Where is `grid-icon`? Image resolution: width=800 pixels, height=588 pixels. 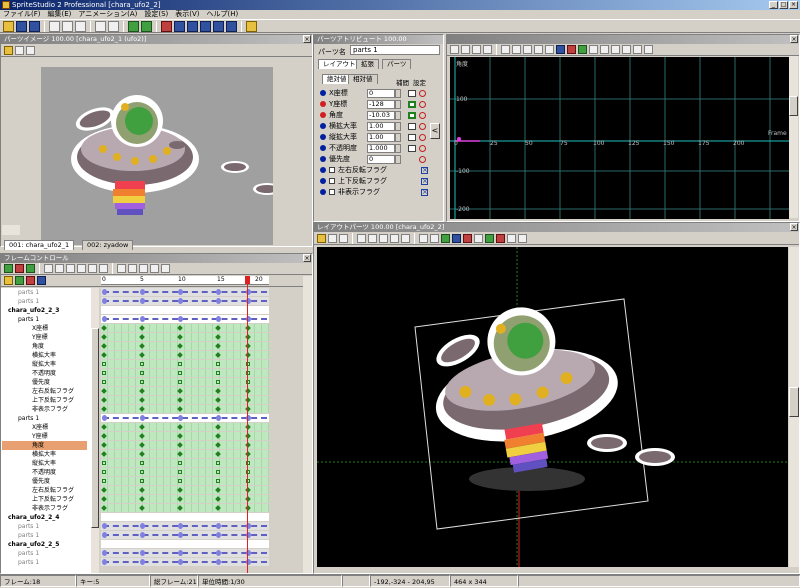 grid-icon is located at coordinates (423, 238).